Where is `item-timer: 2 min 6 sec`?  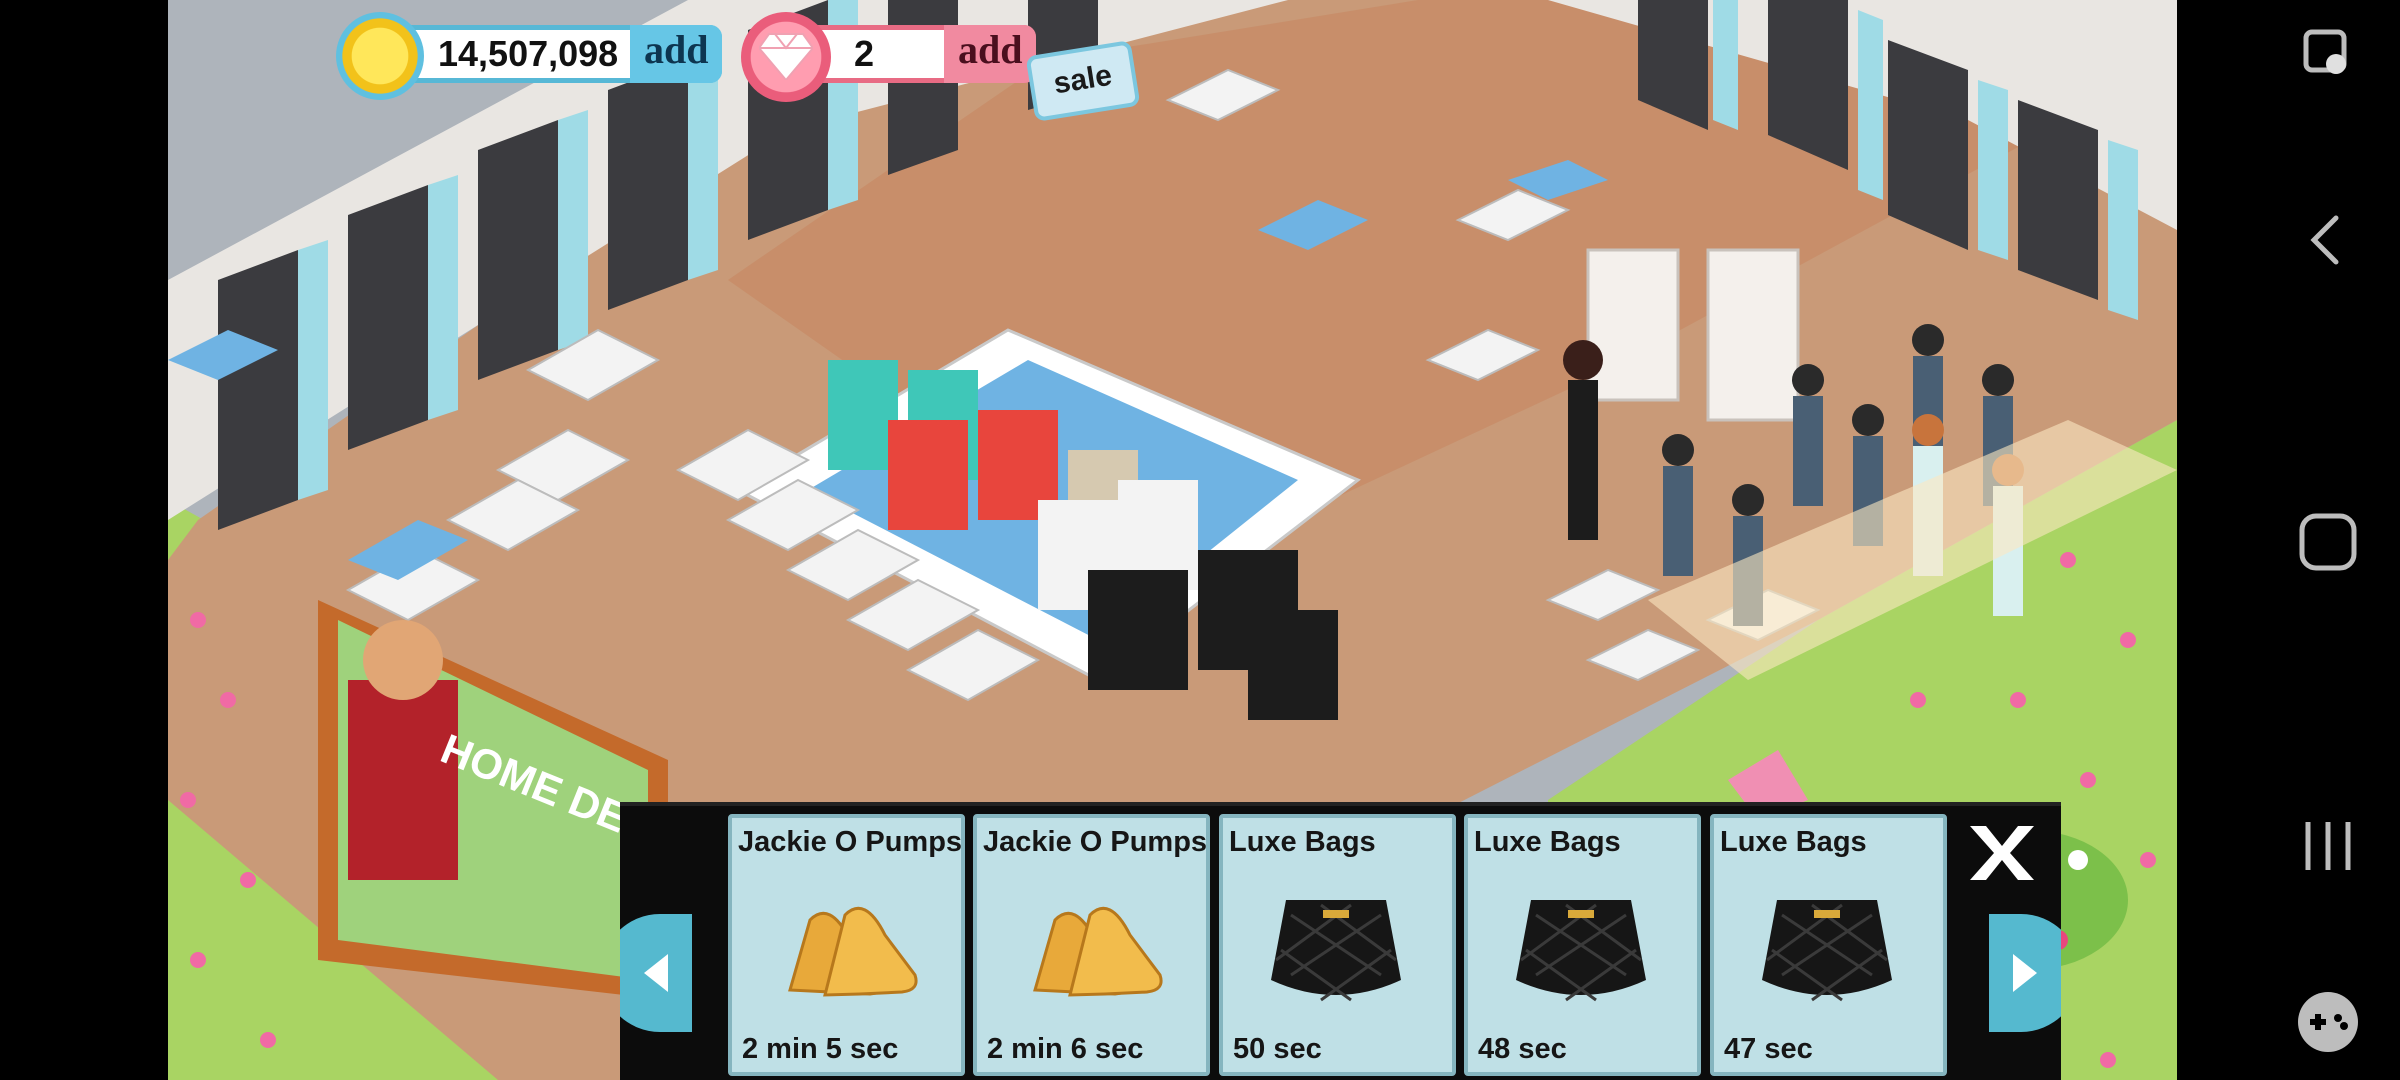 item-timer: 2 min 6 sec is located at coordinates (1065, 1049).